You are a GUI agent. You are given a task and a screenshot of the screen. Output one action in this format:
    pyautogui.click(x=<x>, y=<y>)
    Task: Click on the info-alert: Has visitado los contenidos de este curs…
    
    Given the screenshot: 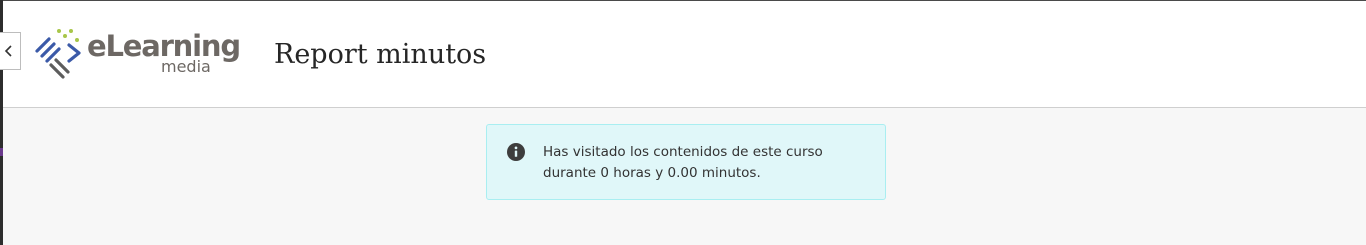 What is the action you would take?
    pyautogui.click(x=686, y=162)
    